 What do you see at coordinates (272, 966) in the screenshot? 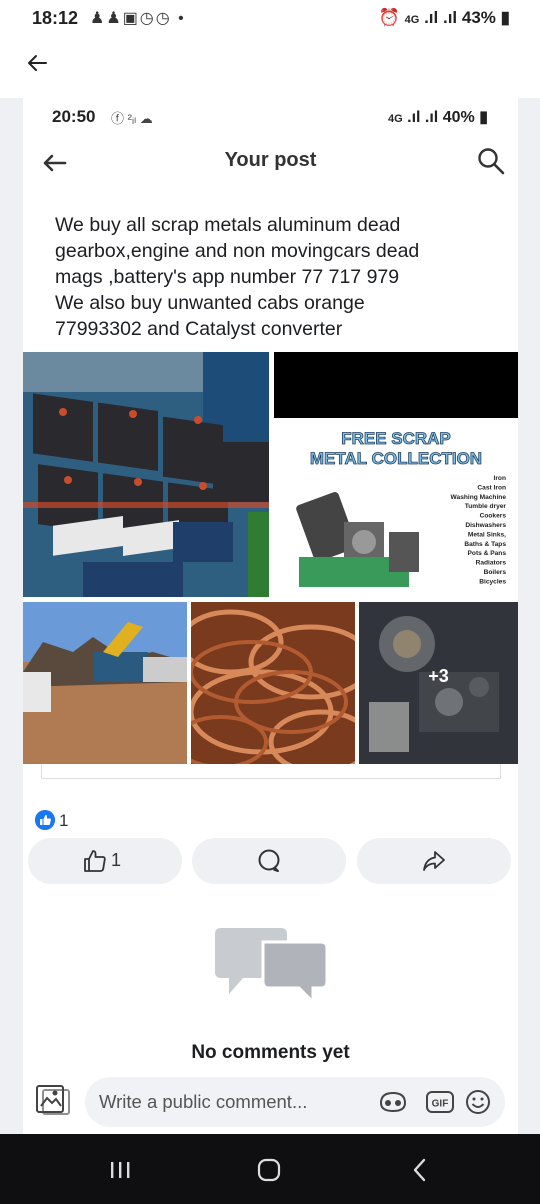
I see `empty-comments-icon` at bounding box center [272, 966].